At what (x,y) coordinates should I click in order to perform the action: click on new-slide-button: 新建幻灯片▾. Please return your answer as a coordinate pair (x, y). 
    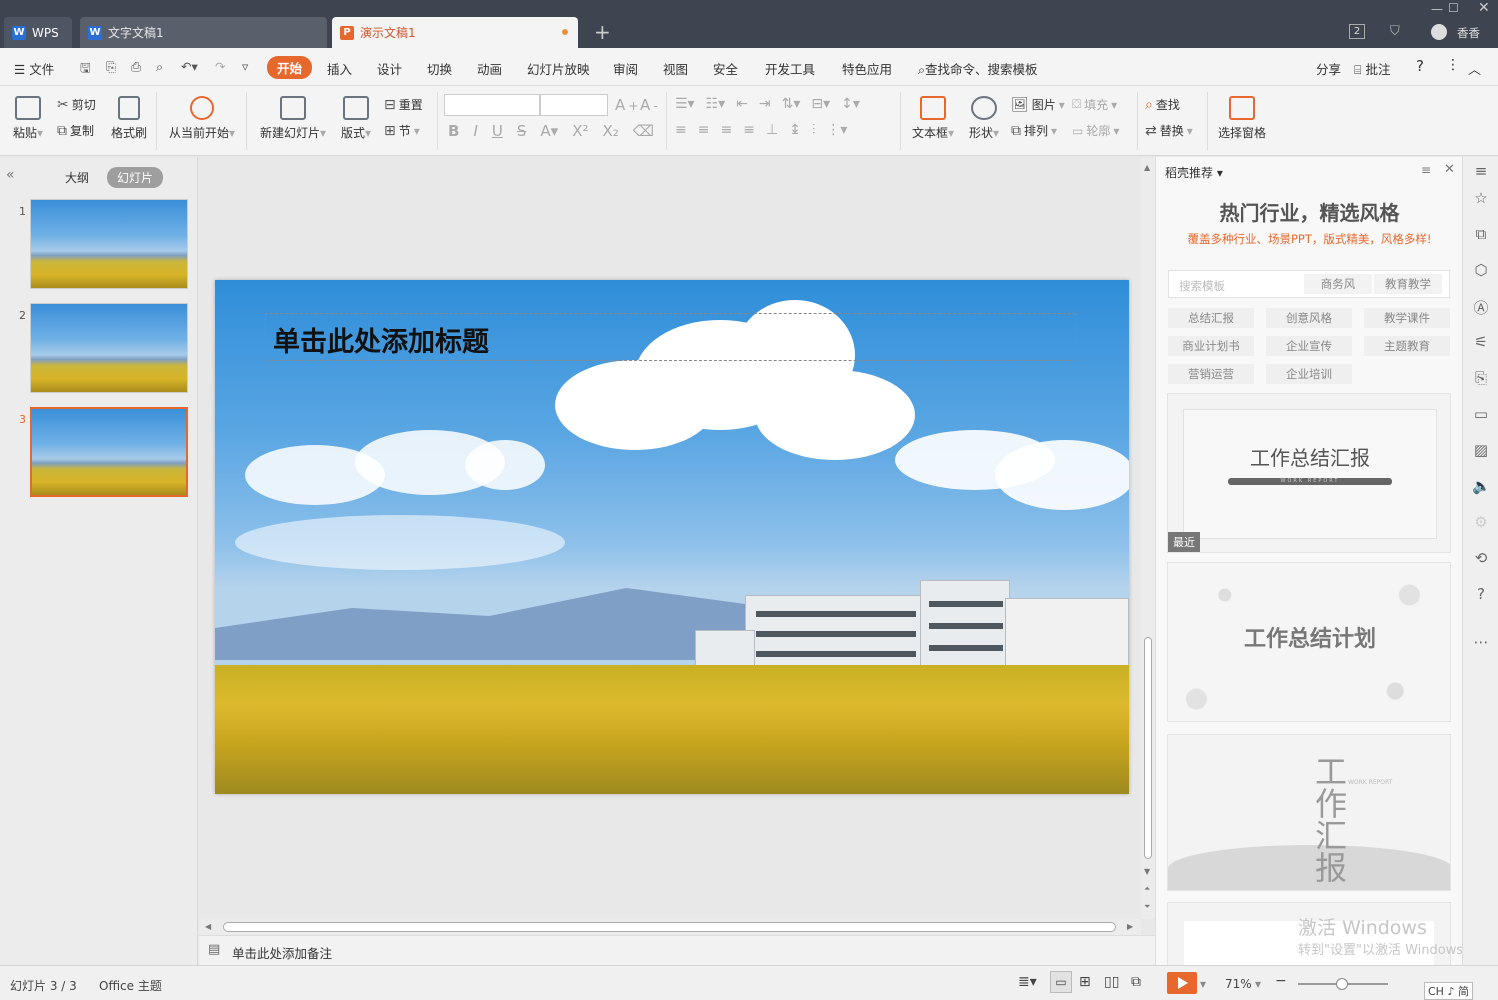
    Looking at the image, I should click on (293, 118).